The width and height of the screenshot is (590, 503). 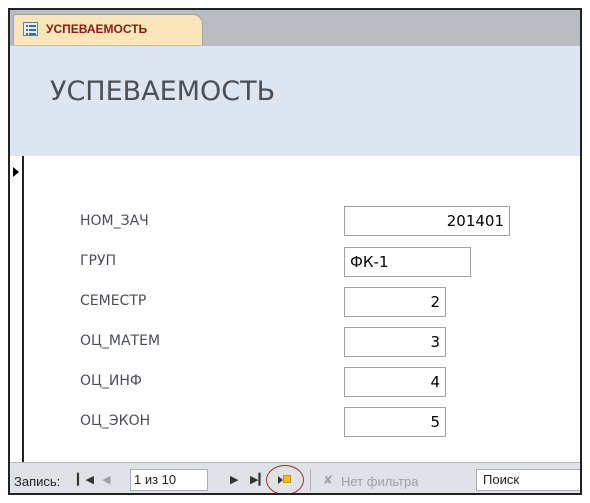 I want to click on last-record-icon: ▶▎, so click(x=258, y=480).